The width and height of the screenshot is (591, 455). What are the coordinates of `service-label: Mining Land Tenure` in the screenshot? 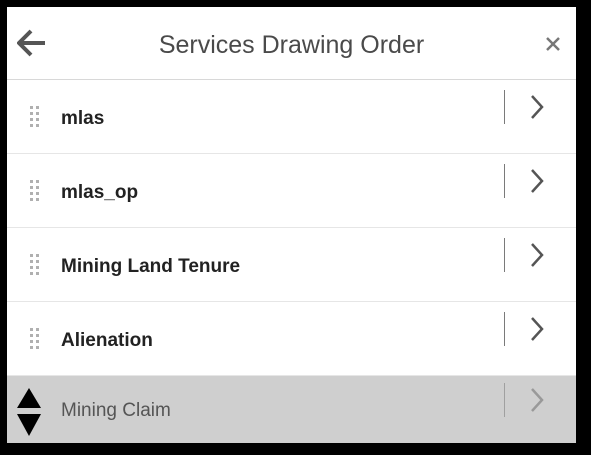 It's located at (151, 266).